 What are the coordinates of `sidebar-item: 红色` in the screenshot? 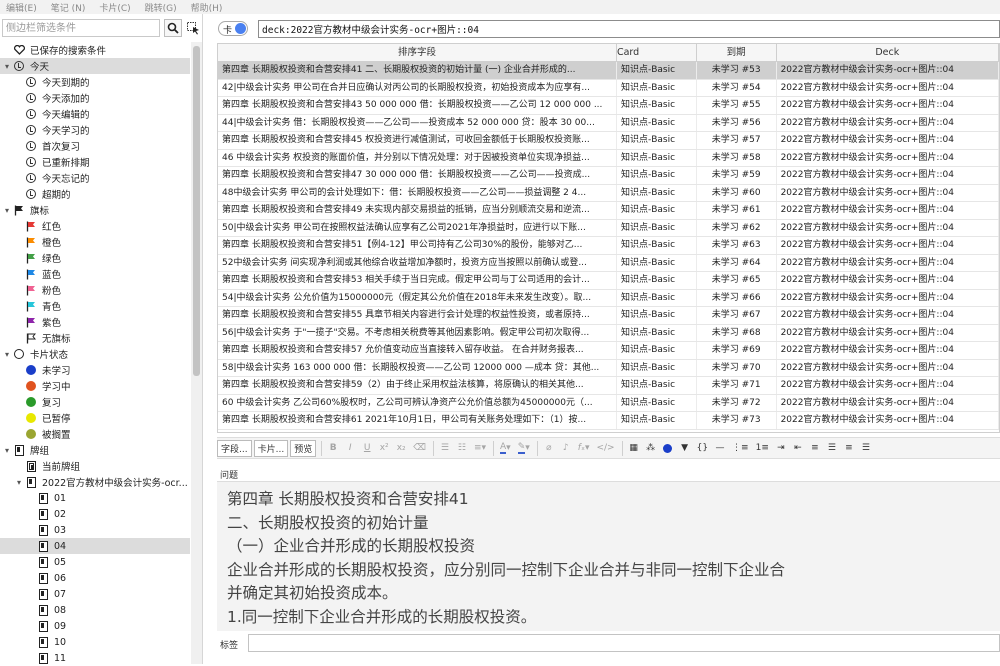 It's located at (95, 226).